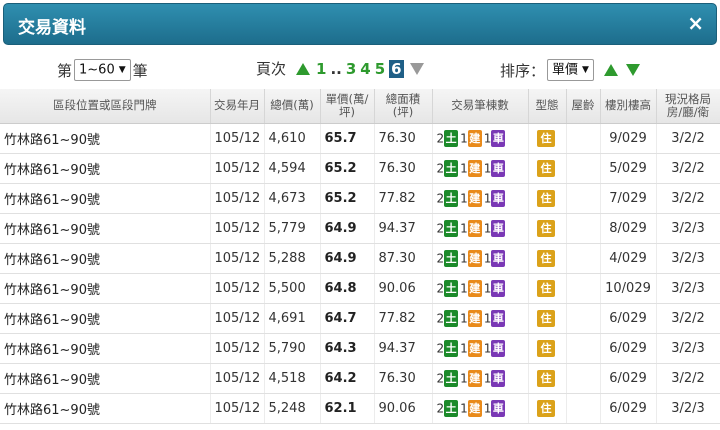  I want to click on cell-floor: 5/029, so click(628, 168).